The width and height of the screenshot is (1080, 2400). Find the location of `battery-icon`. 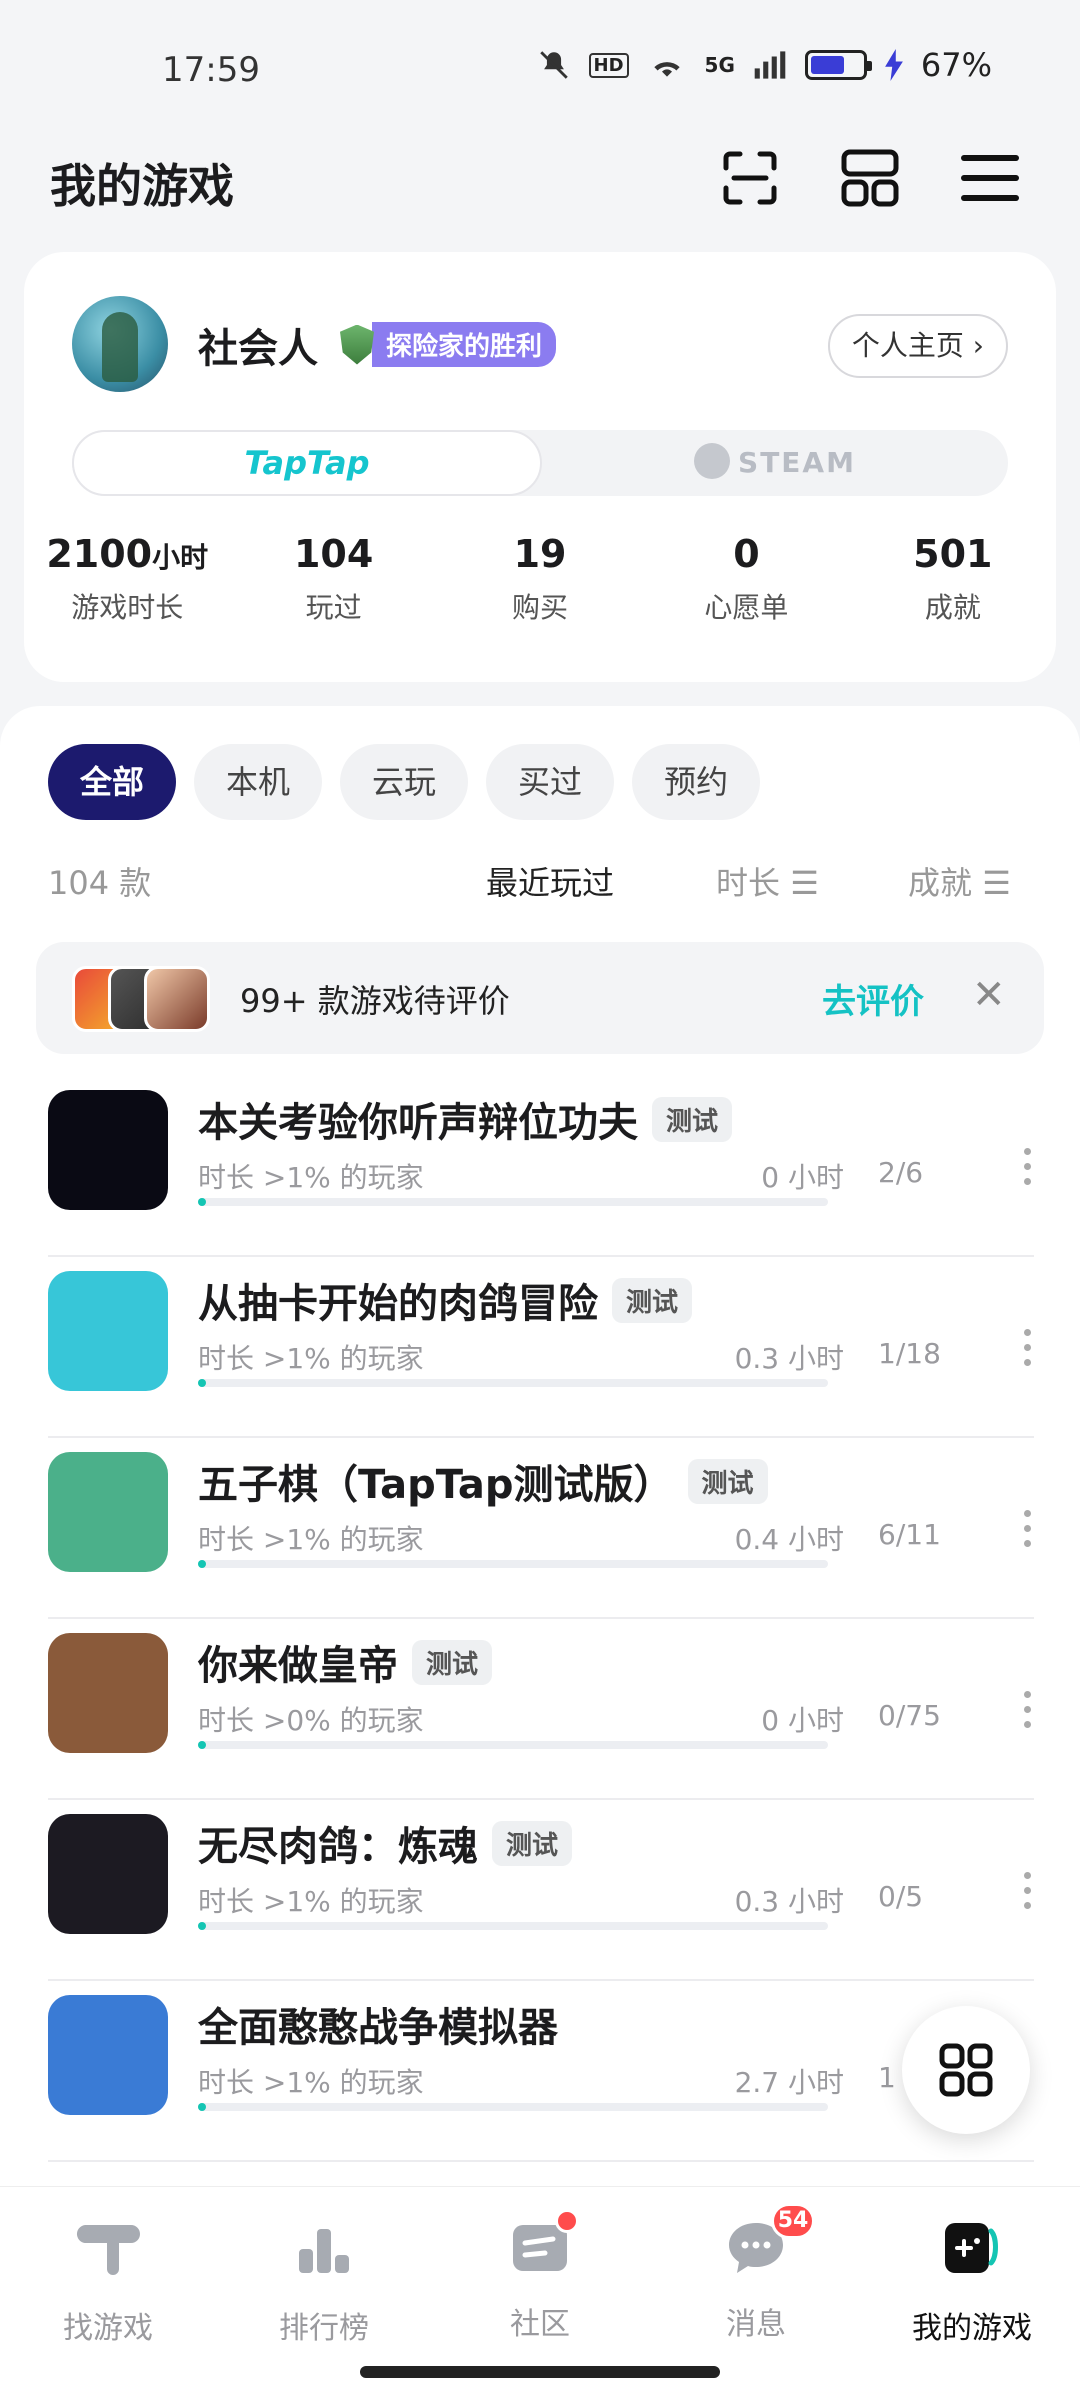

battery-icon is located at coordinates (838, 65).